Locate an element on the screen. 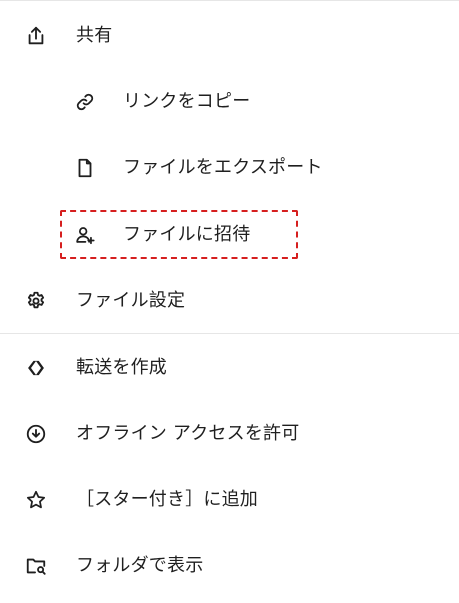 This screenshot has height=603, width=459. menu-item-label: ファイル設定 is located at coordinates (131, 300).